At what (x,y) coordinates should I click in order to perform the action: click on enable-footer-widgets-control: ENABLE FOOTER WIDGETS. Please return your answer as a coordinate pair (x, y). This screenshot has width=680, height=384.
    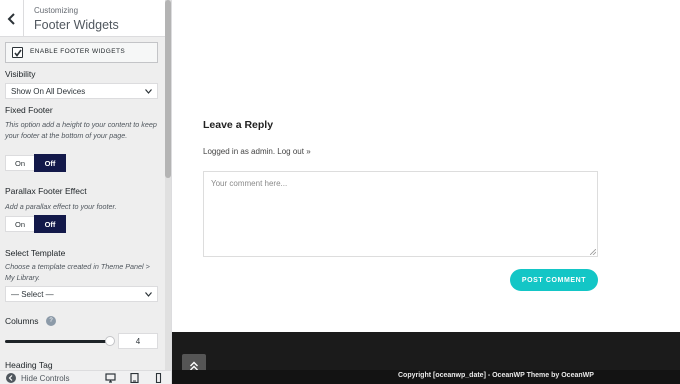
    Looking at the image, I should click on (81, 52).